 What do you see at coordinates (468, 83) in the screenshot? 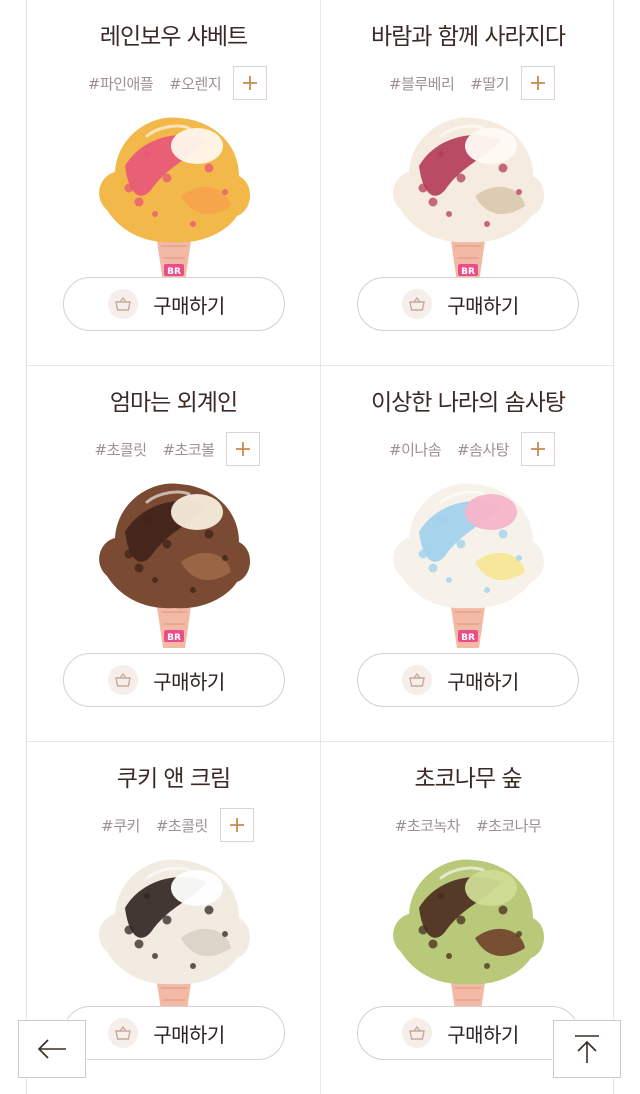
I see `tag-row: #블루베리 #딸기` at bounding box center [468, 83].